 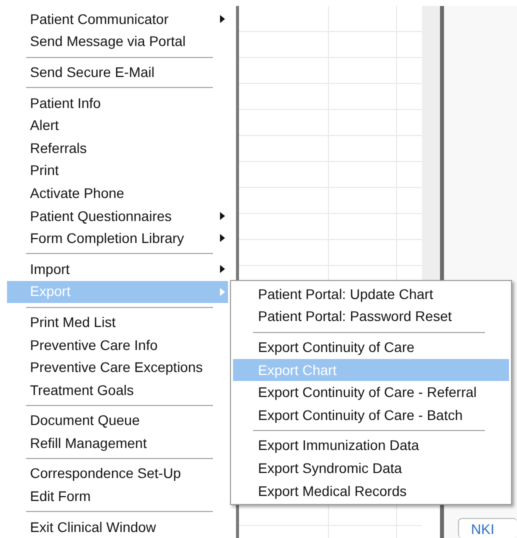 What do you see at coordinates (297, 370) in the screenshot?
I see `menu-item-label: Export Chart` at bounding box center [297, 370].